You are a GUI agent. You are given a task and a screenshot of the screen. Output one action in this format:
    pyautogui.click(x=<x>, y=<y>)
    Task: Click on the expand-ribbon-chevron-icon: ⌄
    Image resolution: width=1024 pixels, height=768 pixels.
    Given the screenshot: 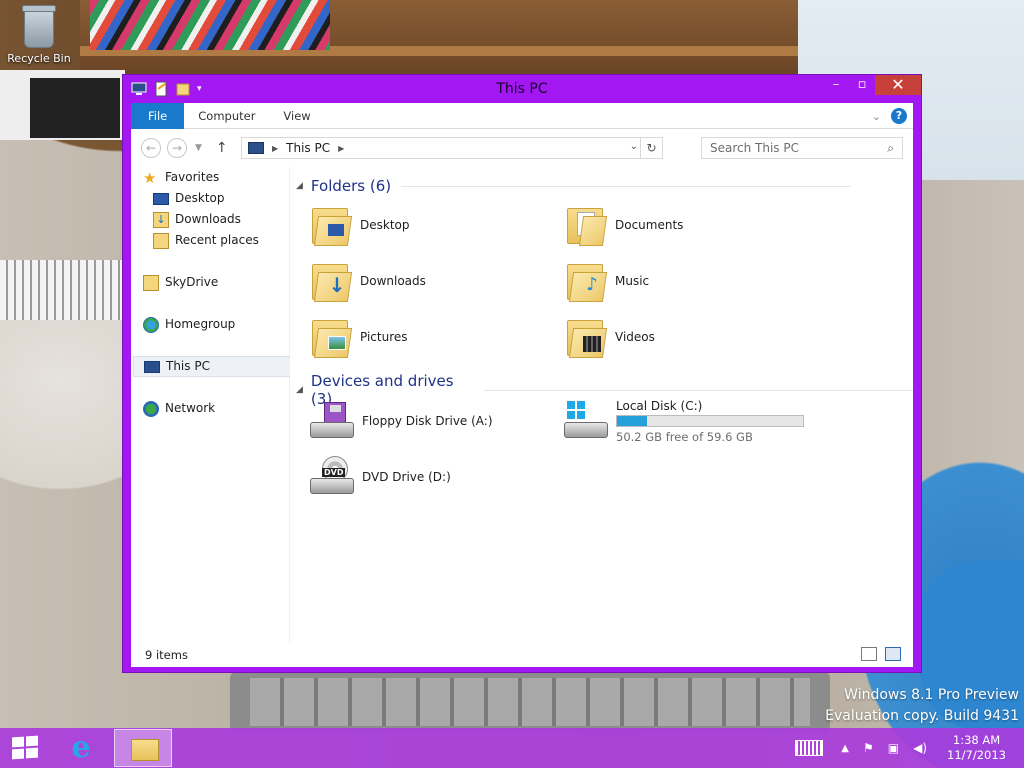 What is the action you would take?
    pyautogui.click(x=876, y=116)
    